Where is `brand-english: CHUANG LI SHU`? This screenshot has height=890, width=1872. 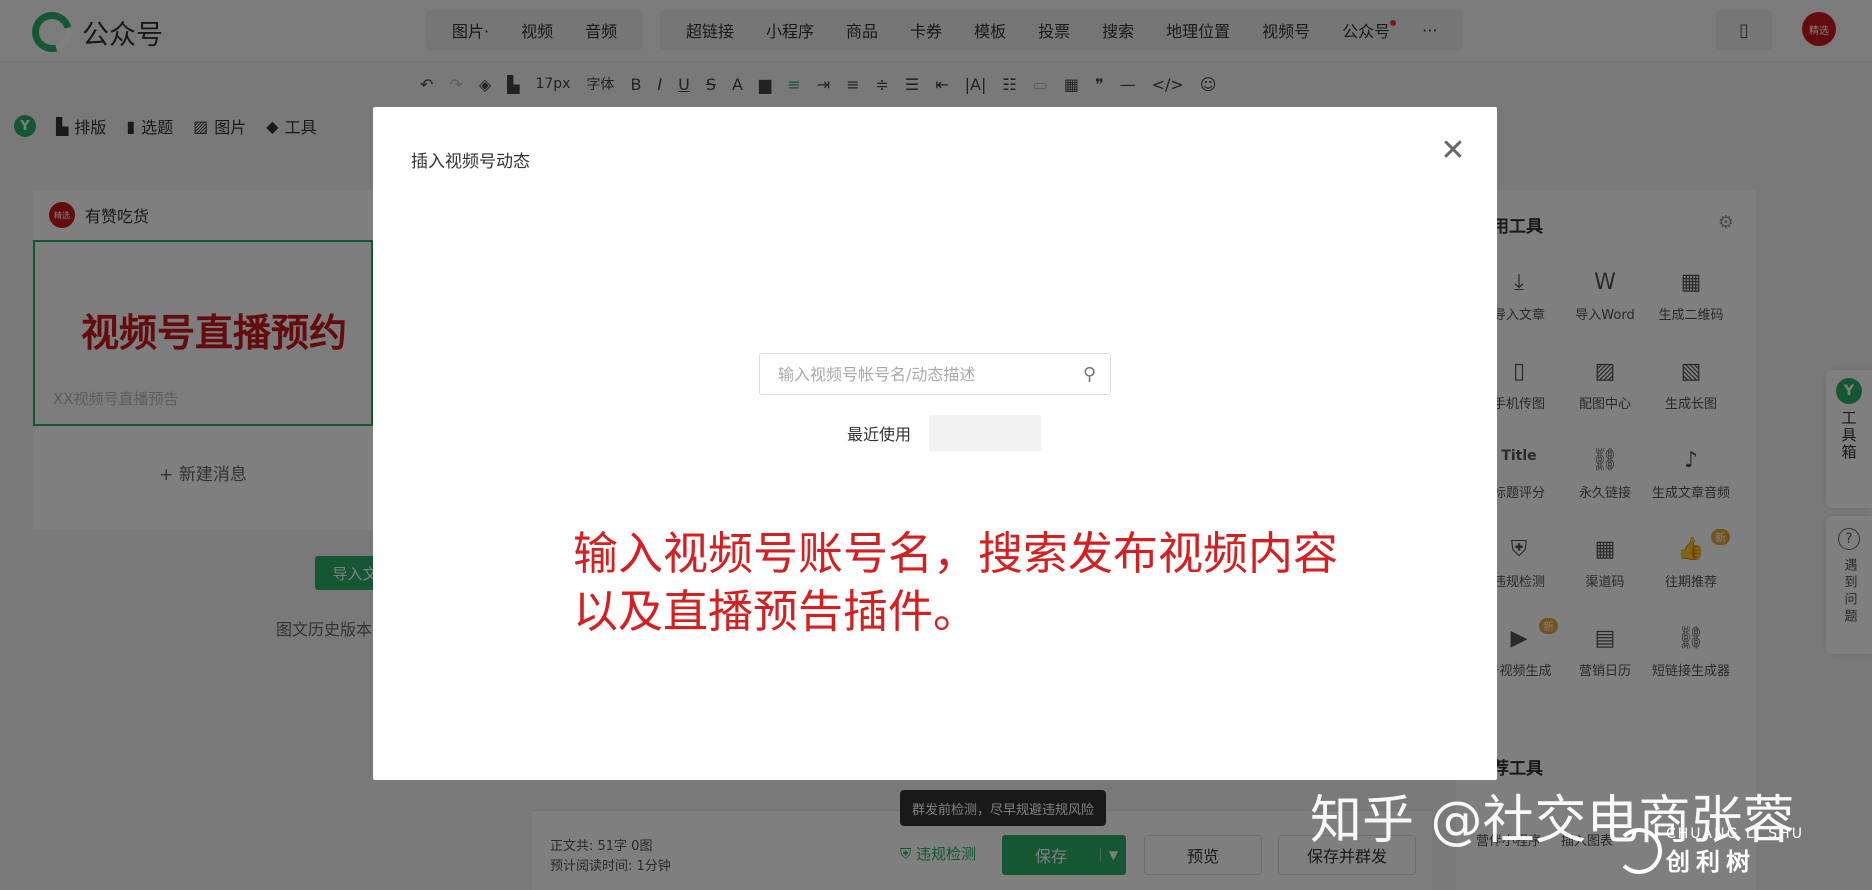 brand-english: CHUANG LI SHU is located at coordinates (1735, 834).